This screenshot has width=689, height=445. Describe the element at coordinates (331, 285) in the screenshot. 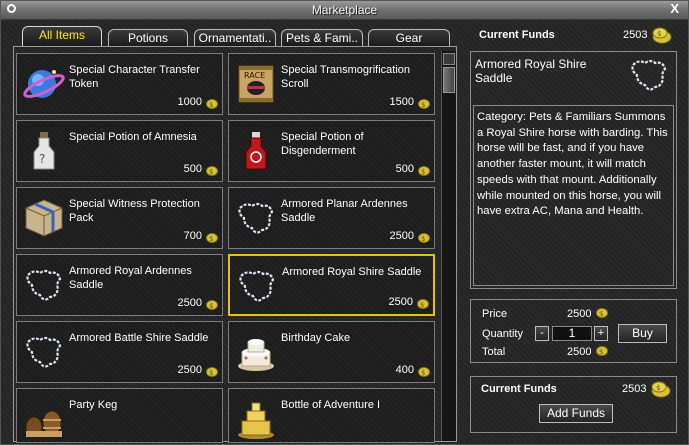

I see `item-card-selected: Armored Royal Shire Saddle 2500 $` at that location.